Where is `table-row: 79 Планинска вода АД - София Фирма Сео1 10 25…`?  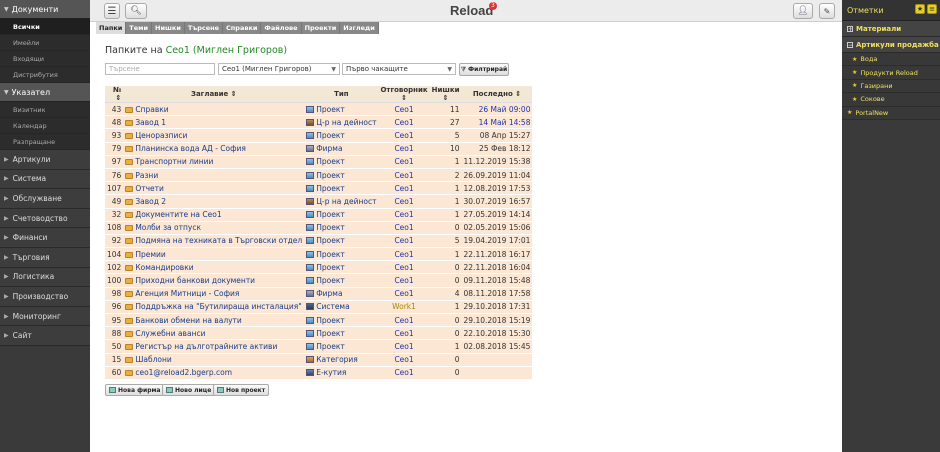 table-row: 79 Планинска вода АД - София Фирма Сео1 10 25… is located at coordinates (319, 149).